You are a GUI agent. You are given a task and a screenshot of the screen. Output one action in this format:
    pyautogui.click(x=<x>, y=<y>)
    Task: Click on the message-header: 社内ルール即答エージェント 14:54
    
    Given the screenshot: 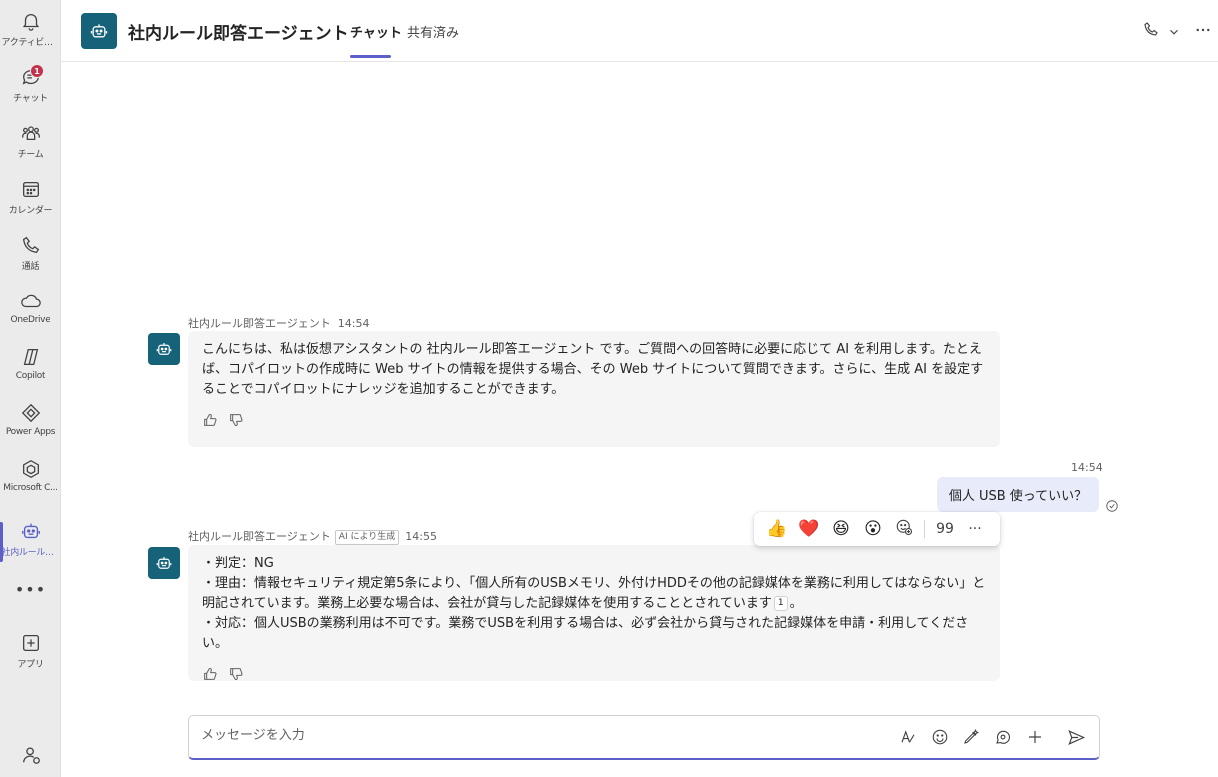 What is the action you would take?
    pyautogui.click(x=278, y=323)
    